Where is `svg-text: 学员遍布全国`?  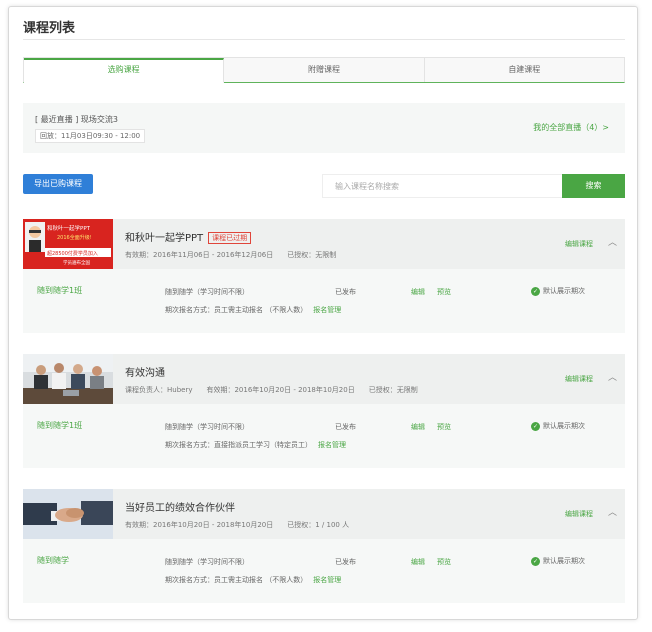 svg-text: 学员遍布全国 is located at coordinates (76, 262).